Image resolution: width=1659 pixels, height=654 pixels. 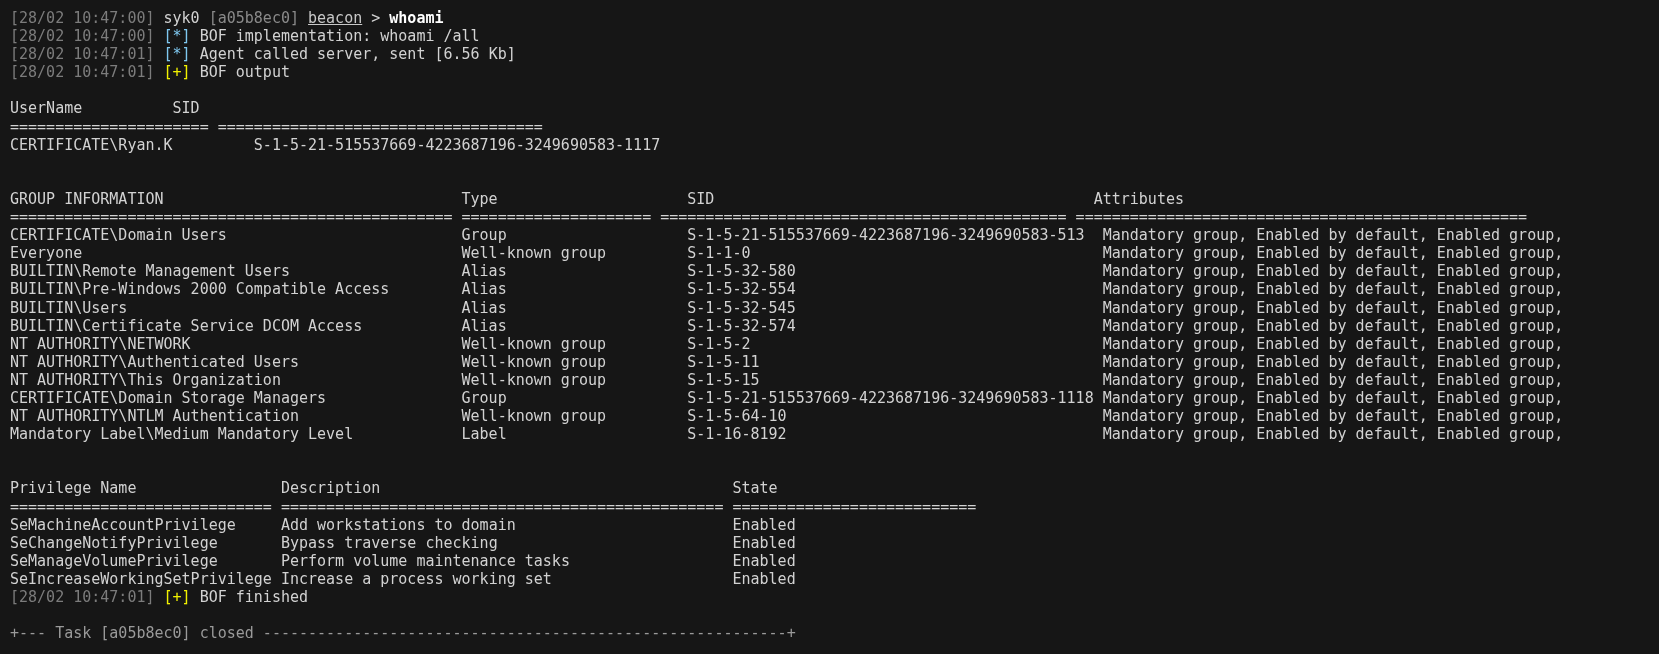 What do you see at coordinates (416, 578) in the screenshot?
I see `table-cell-text: Increase a process working set` at bounding box center [416, 578].